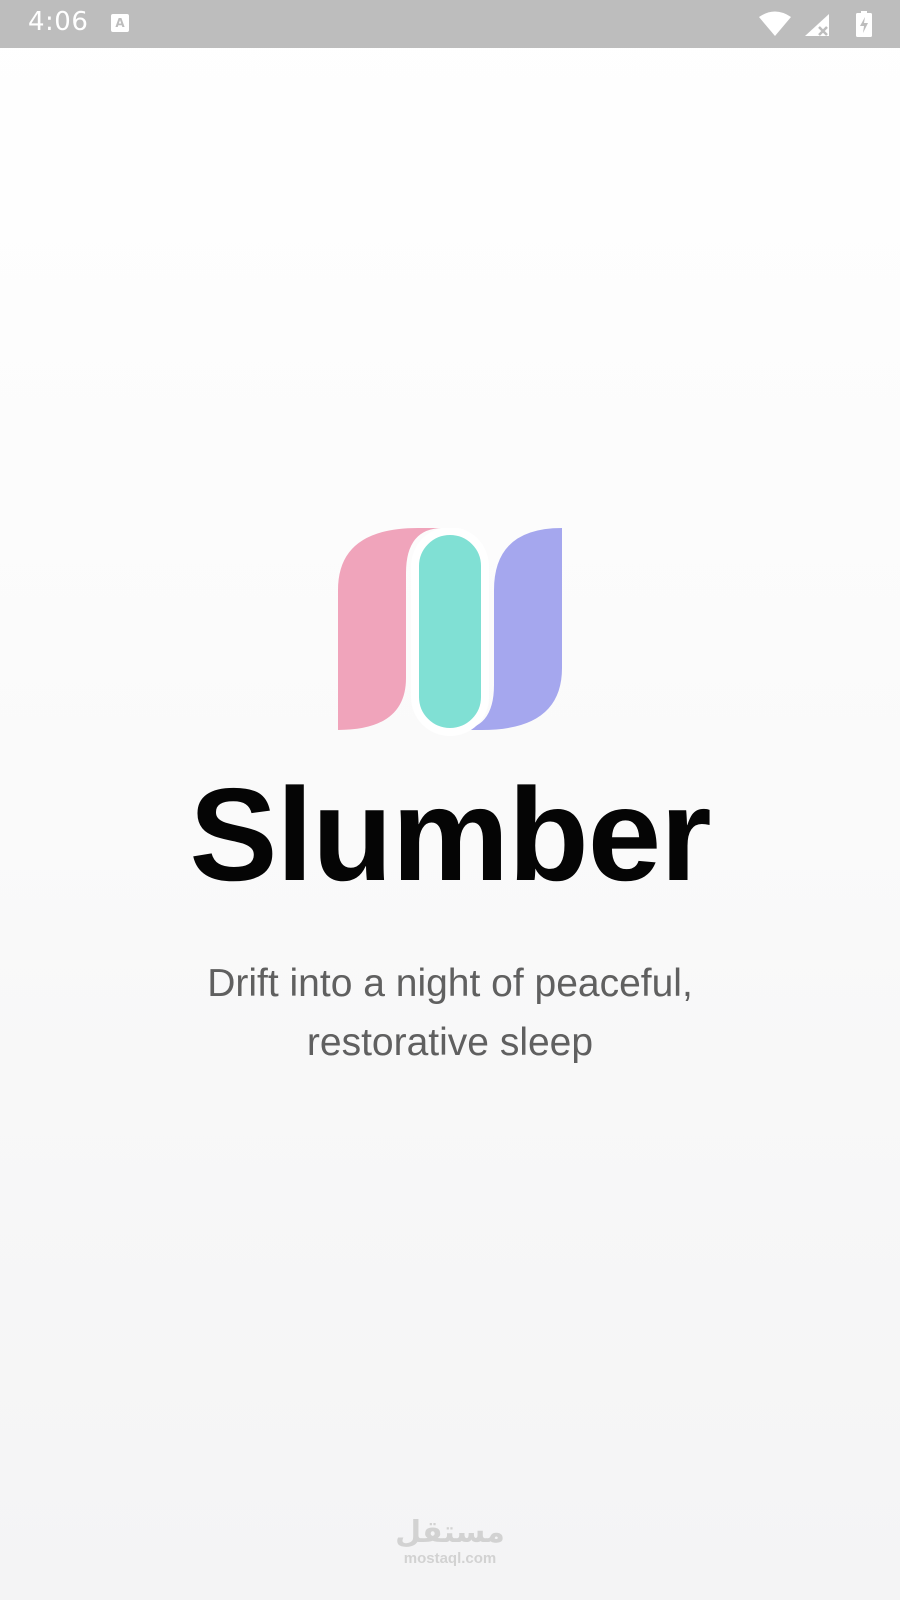 The width and height of the screenshot is (900, 1600). I want to click on status-time: 4:06, so click(58, 22).